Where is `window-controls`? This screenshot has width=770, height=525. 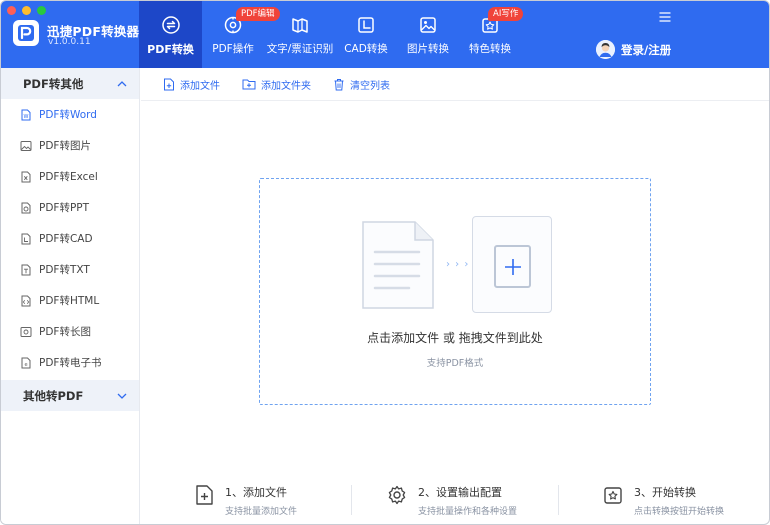 window-controls is located at coordinates (26, 10).